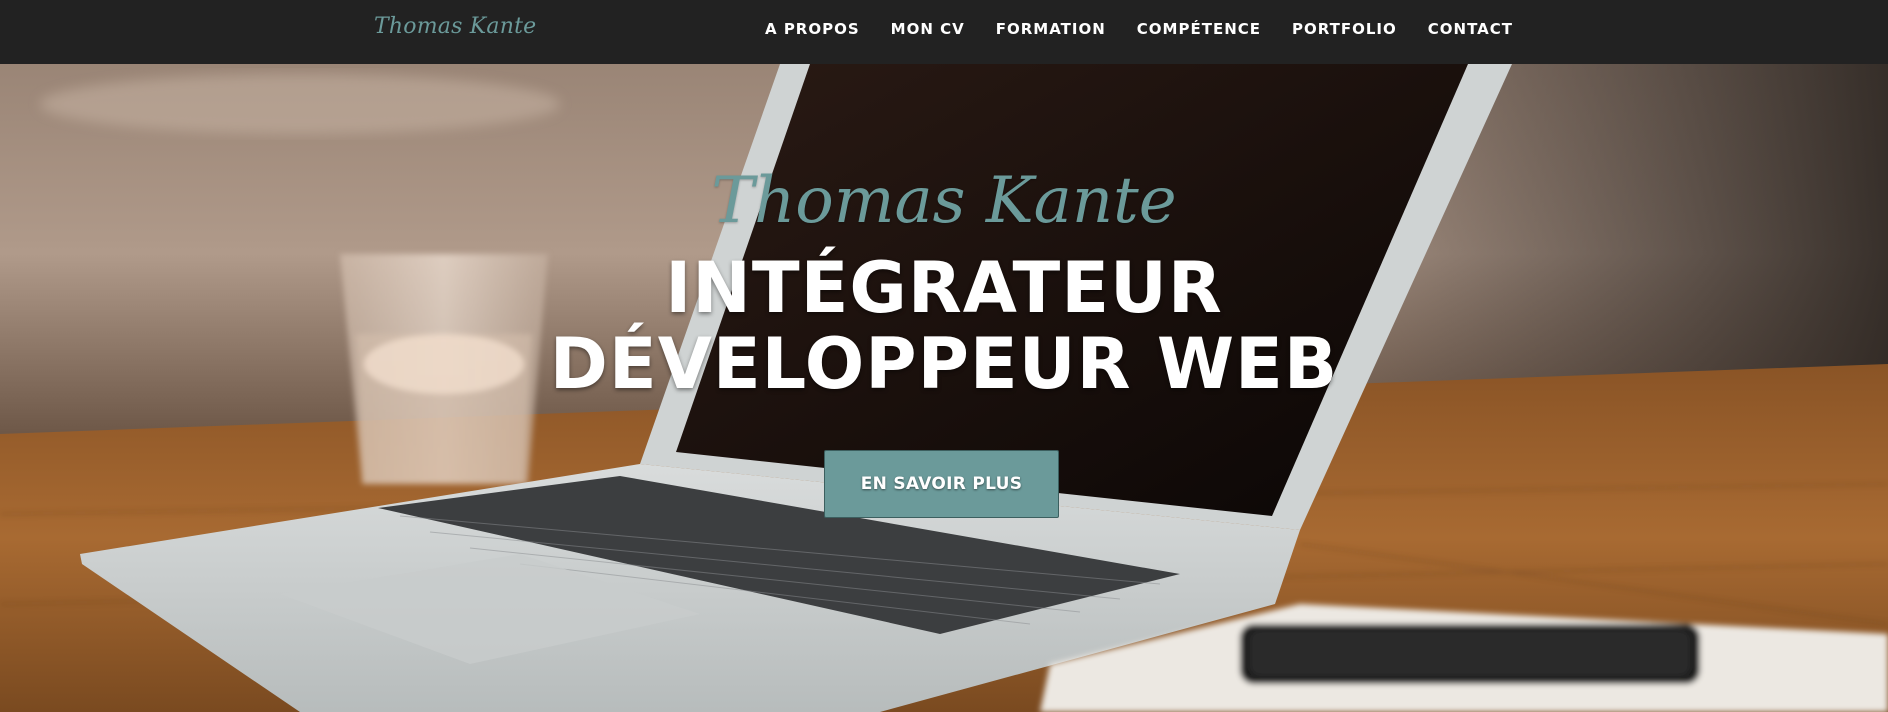 The width and height of the screenshot is (1888, 712). I want to click on en-savoir-plus-button: EN SAVOIR PLUS, so click(941, 484).